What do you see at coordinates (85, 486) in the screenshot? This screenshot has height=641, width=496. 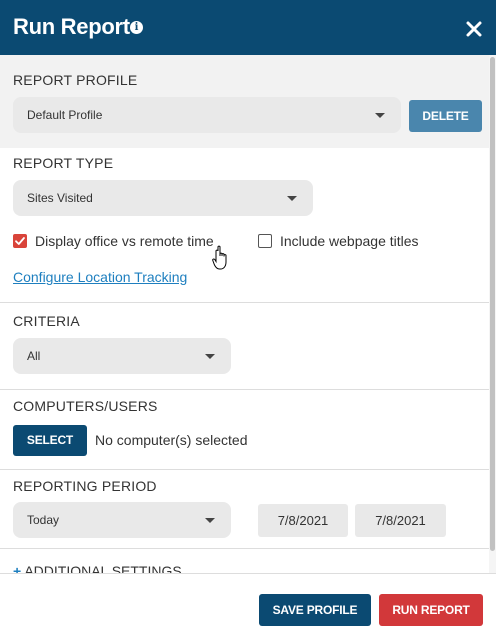 I see `reporting-period-label: REPORTING PERIOD` at bounding box center [85, 486].